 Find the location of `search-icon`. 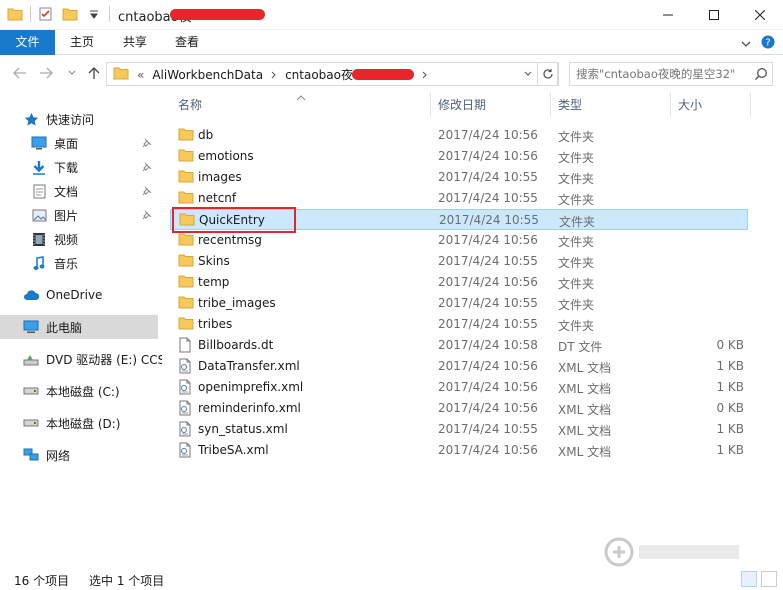

search-icon is located at coordinates (761, 75).